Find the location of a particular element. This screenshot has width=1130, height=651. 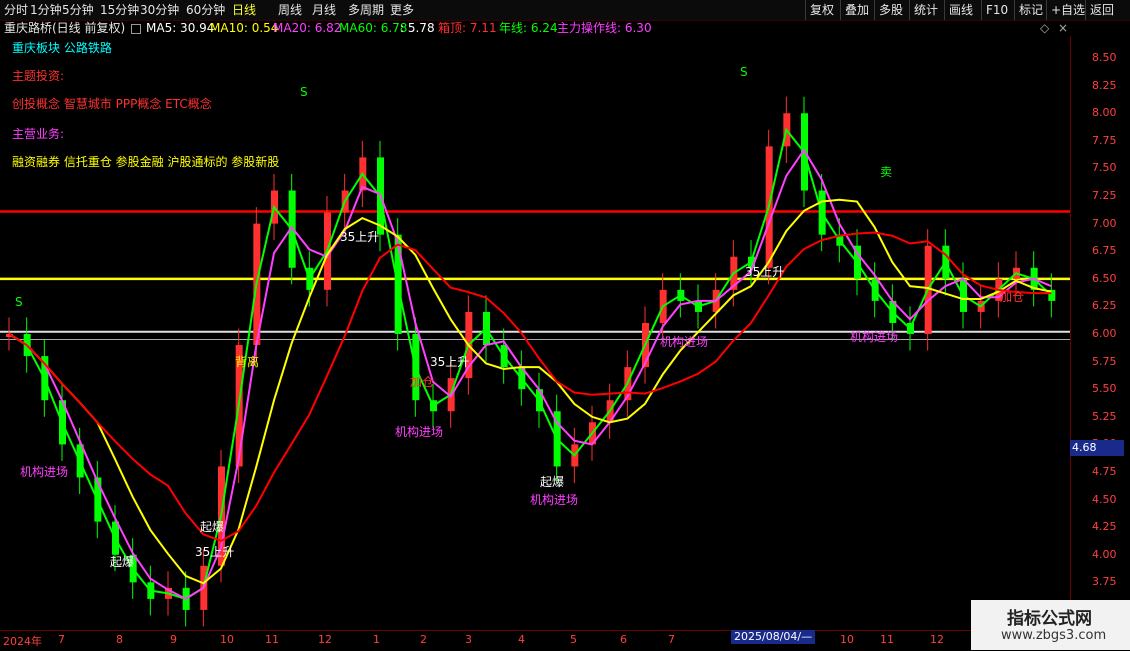

tool-btn-8: 返回 is located at coordinates (1102, 10).